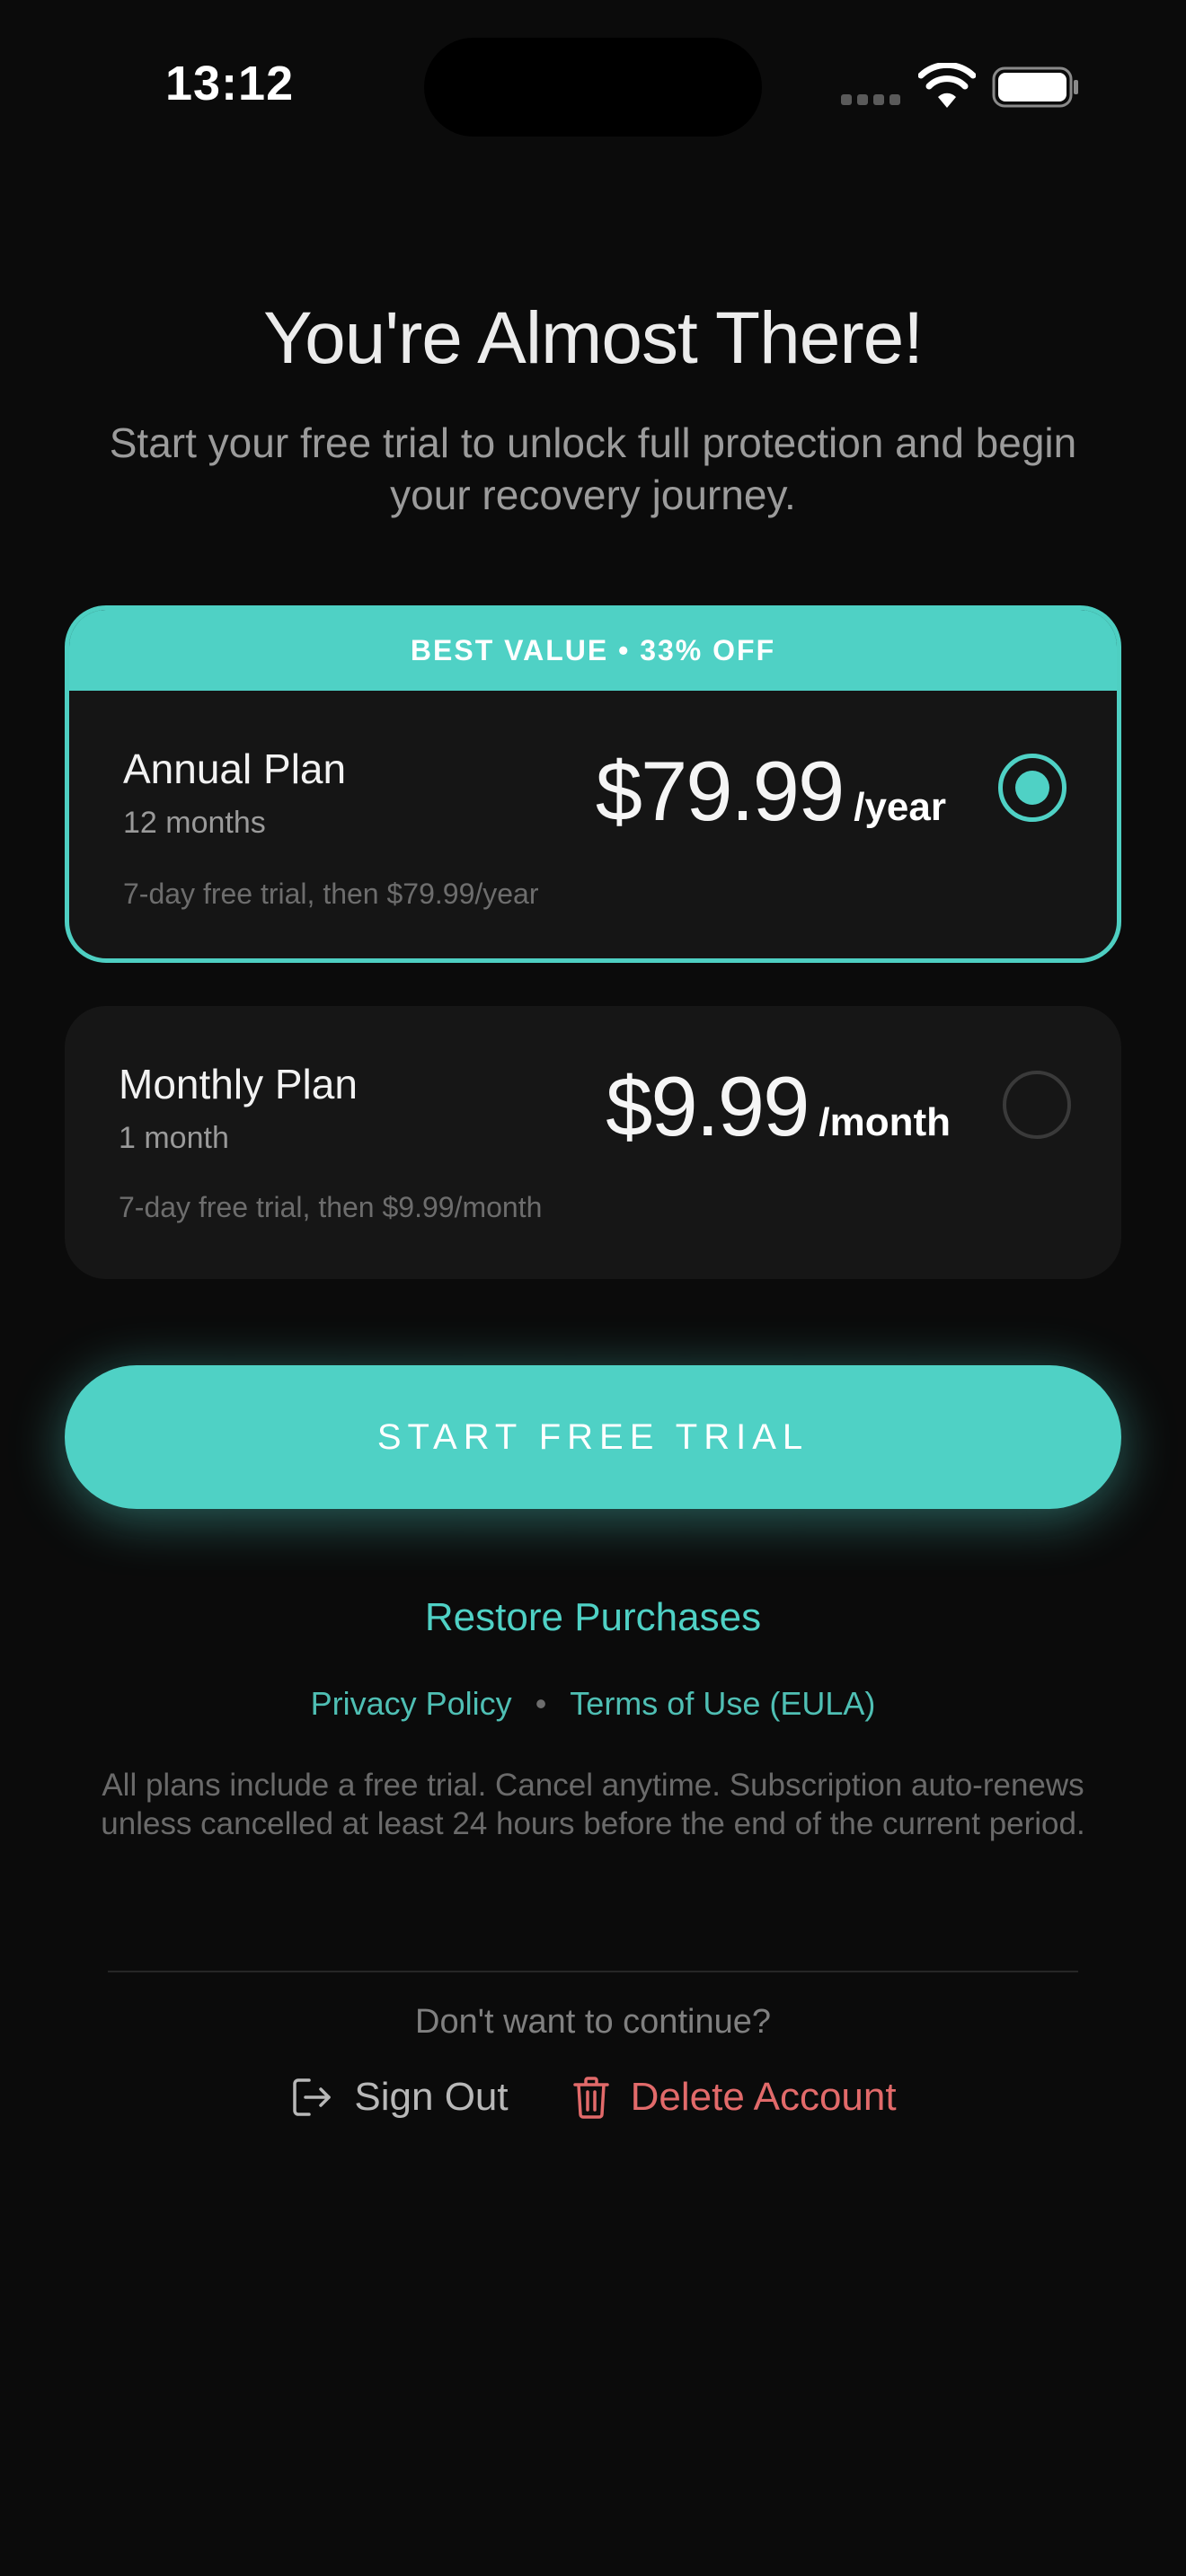 Image resolution: width=1186 pixels, height=2576 pixels. I want to click on battery-icon, so click(1035, 87).